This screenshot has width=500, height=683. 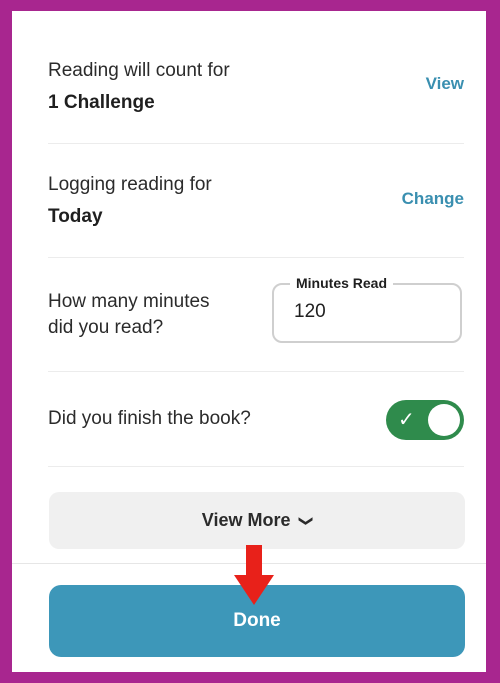 What do you see at coordinates (342, 283) in the screenshot?
I see `minutes-read-label: Minutes Read` at bounding box center [342, 283].